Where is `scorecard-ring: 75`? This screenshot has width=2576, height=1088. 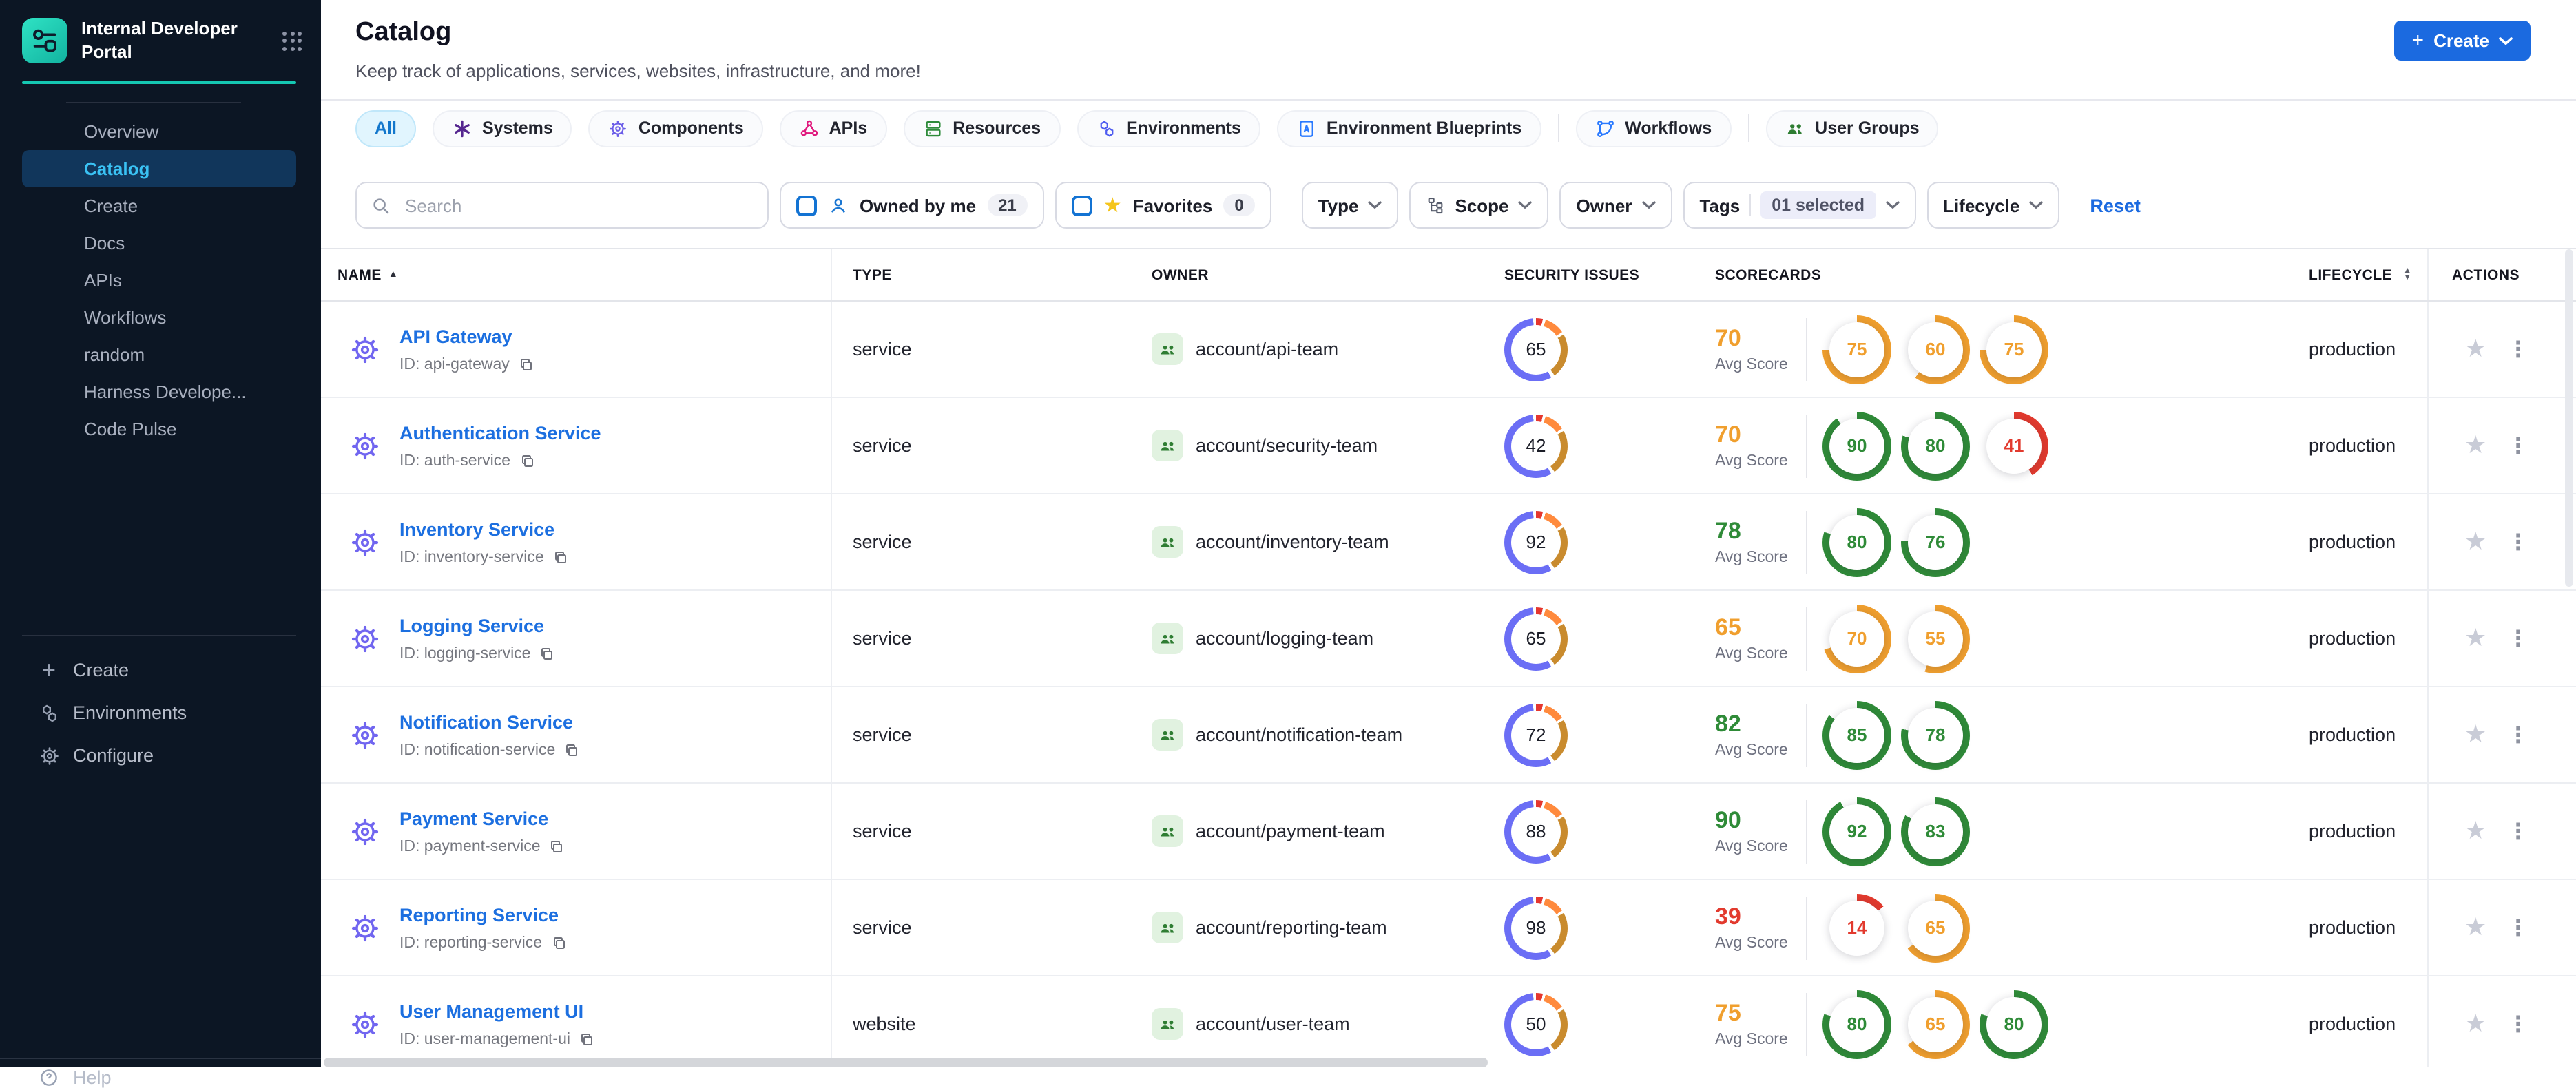
scorecard-ring: 75 is located at coordinates (1856, 349).